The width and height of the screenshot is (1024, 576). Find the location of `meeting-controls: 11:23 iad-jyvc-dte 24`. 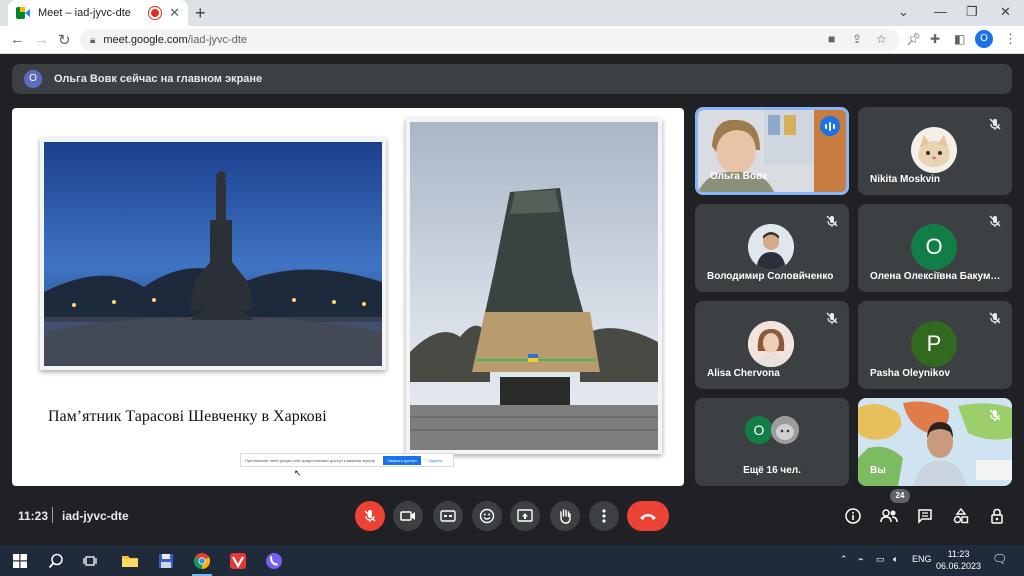

meeting-controls: 11:23 iad-jyvc-dte 24 is located at coordinates (512, 513).